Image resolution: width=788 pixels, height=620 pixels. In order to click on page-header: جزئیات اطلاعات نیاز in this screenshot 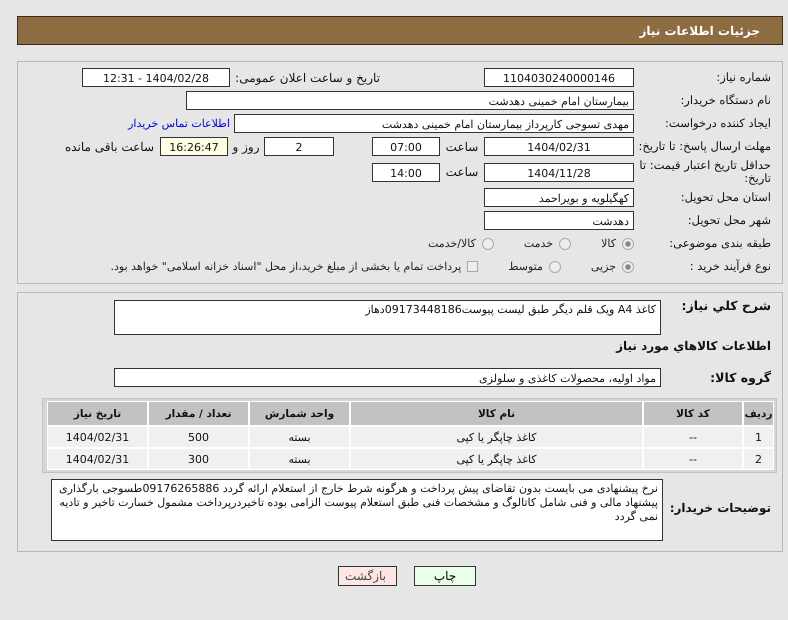, I will do `click(400, 30)`.